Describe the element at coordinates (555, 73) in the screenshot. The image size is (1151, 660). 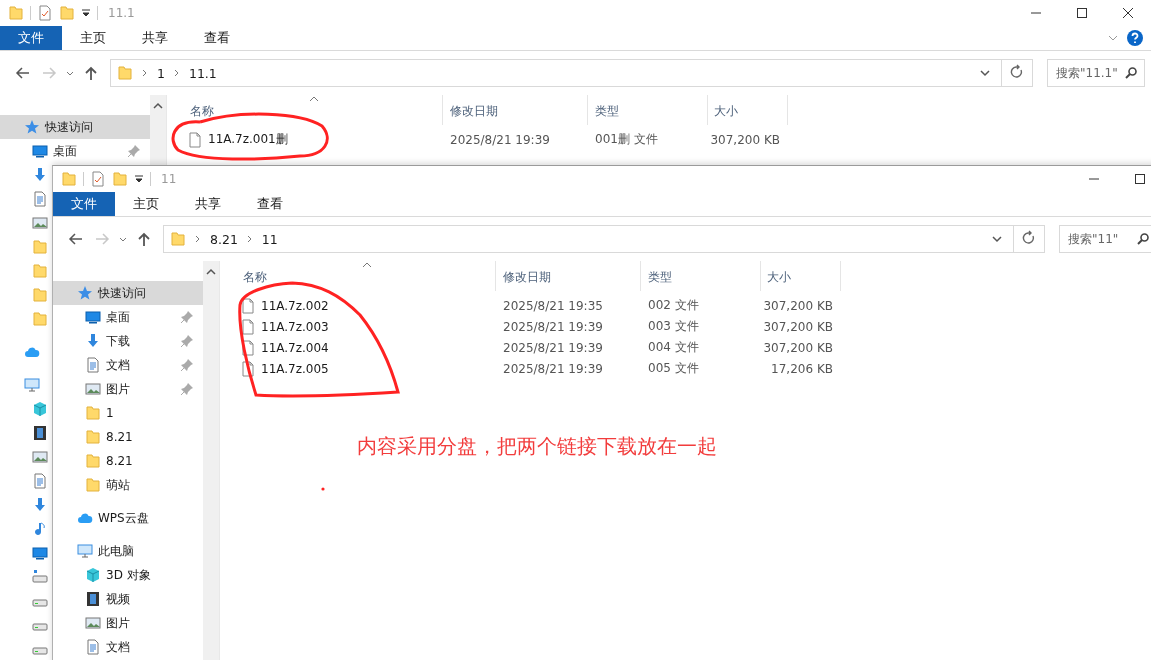
I see `address-bar: 1 11.1` at that location.